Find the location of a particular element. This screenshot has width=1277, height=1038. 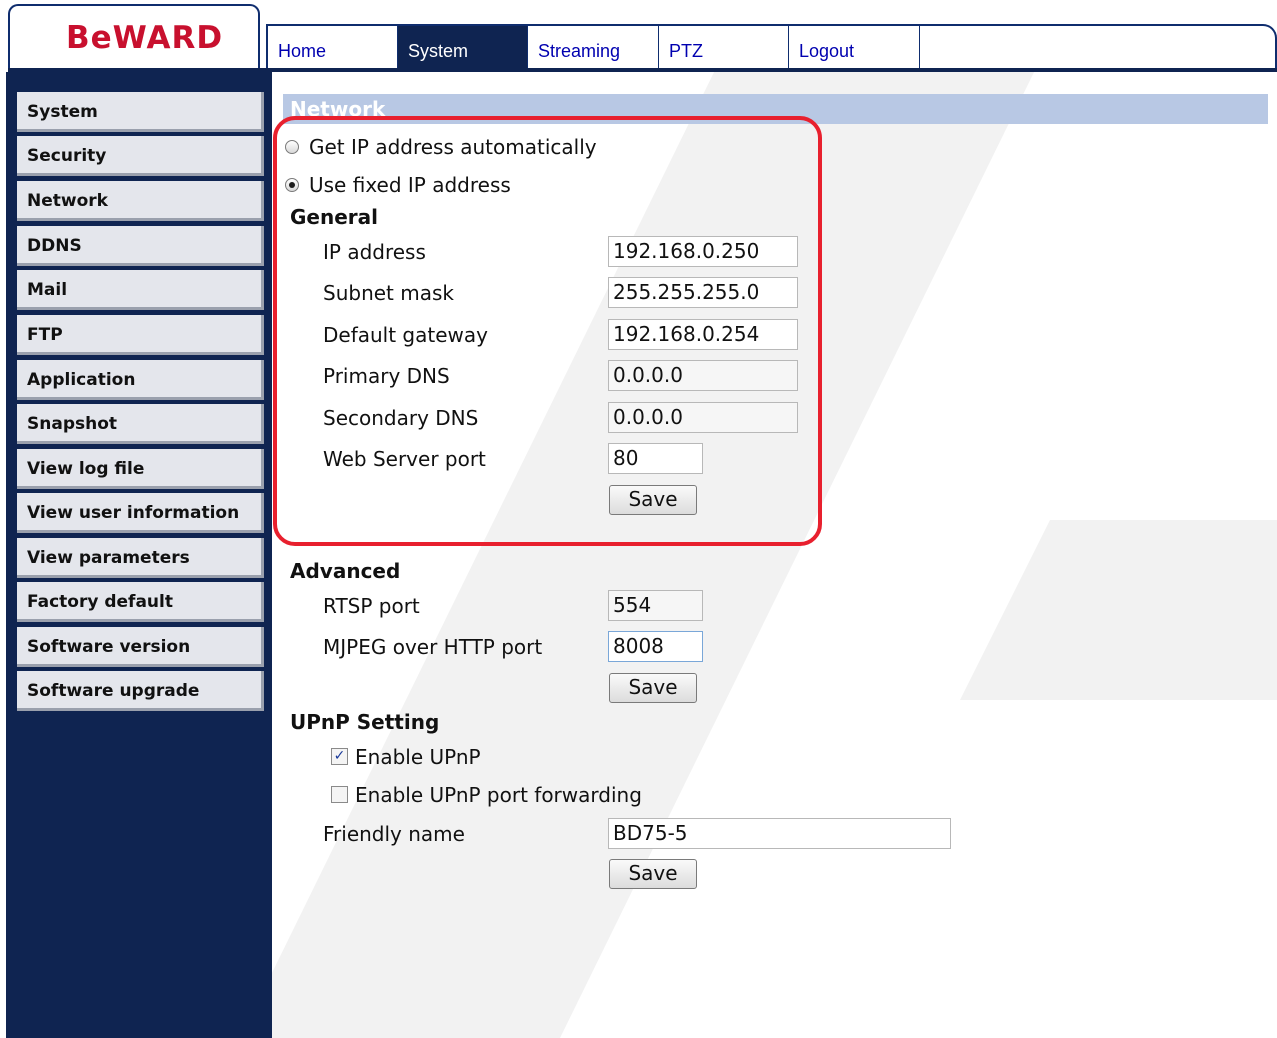

default-gateway-field: 192.168.0.254 is located at coordinates (703, 334).